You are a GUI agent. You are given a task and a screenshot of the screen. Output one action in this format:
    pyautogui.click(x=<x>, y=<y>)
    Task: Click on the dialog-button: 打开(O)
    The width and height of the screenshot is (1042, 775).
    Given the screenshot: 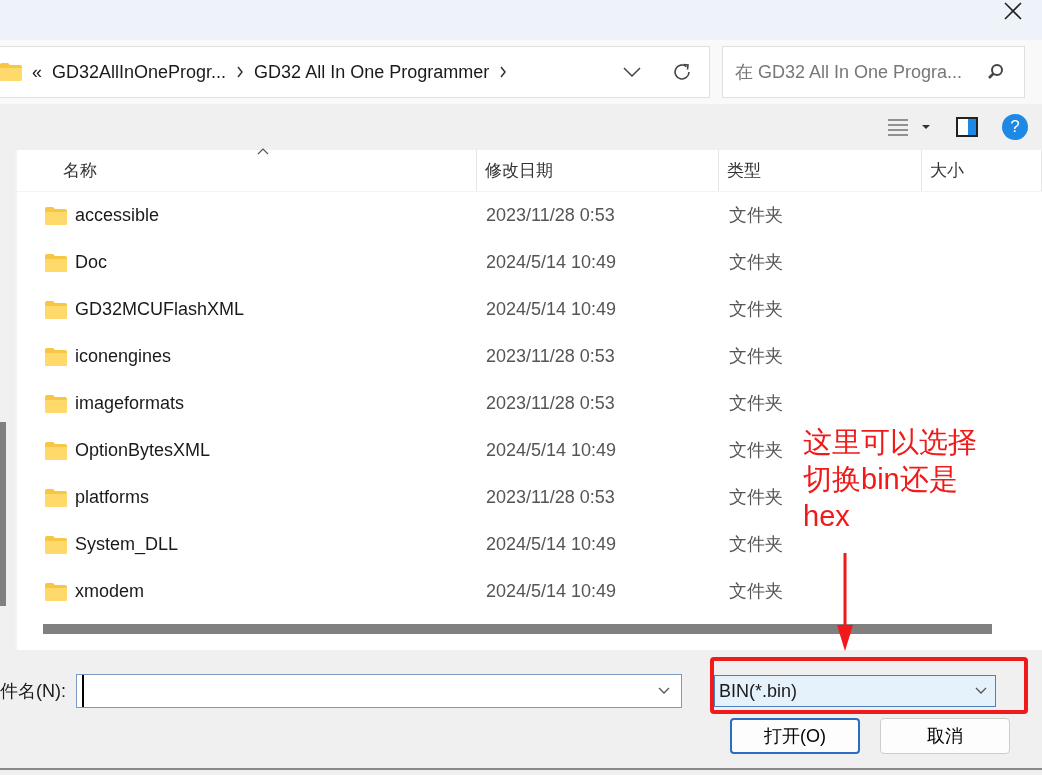 What is the action you would take?
    pyautogui.click(x=795, y=736)
    